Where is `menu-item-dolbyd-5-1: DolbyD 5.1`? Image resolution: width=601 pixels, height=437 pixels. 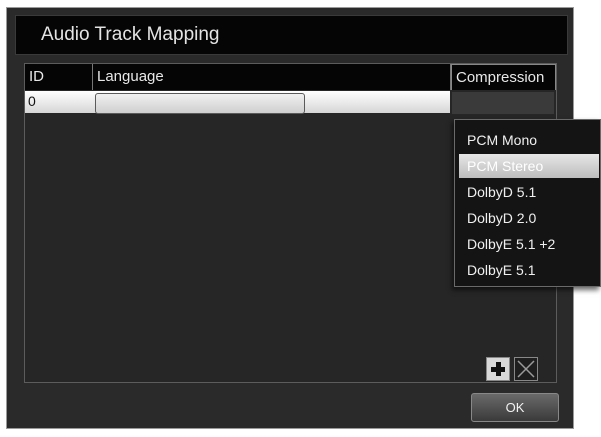 menu-item-dolbyd-5-1: DolbyD 5.1 is located at coordinates (529, 192).